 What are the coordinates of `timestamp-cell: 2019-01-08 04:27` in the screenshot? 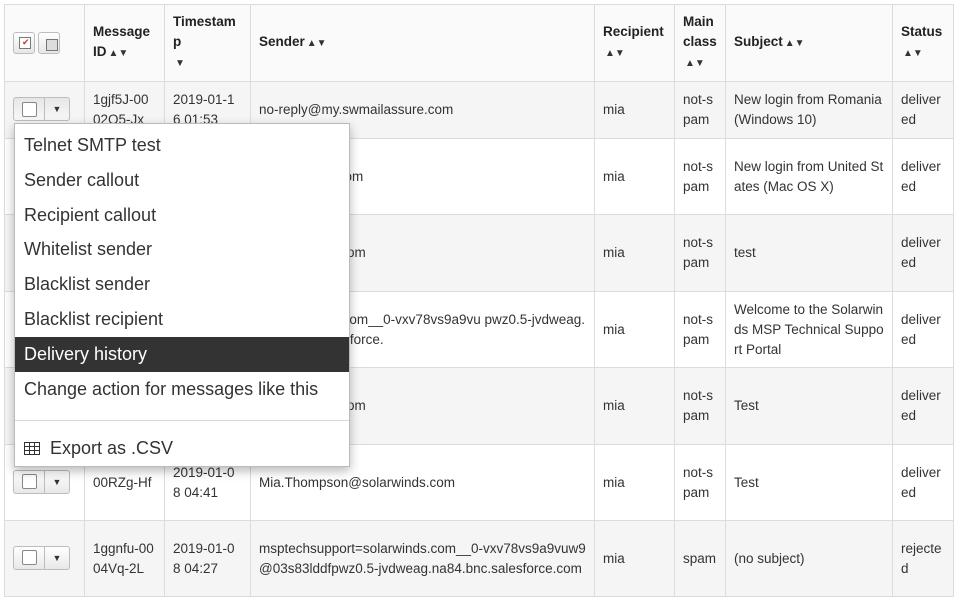 It's located at (207, 558).